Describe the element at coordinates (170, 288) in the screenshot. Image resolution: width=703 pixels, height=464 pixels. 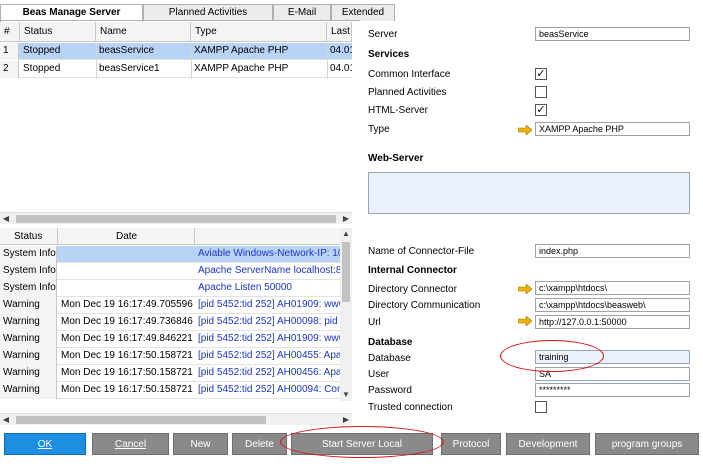
I see `list-item: System Info Apache Listen 50000` at that location.